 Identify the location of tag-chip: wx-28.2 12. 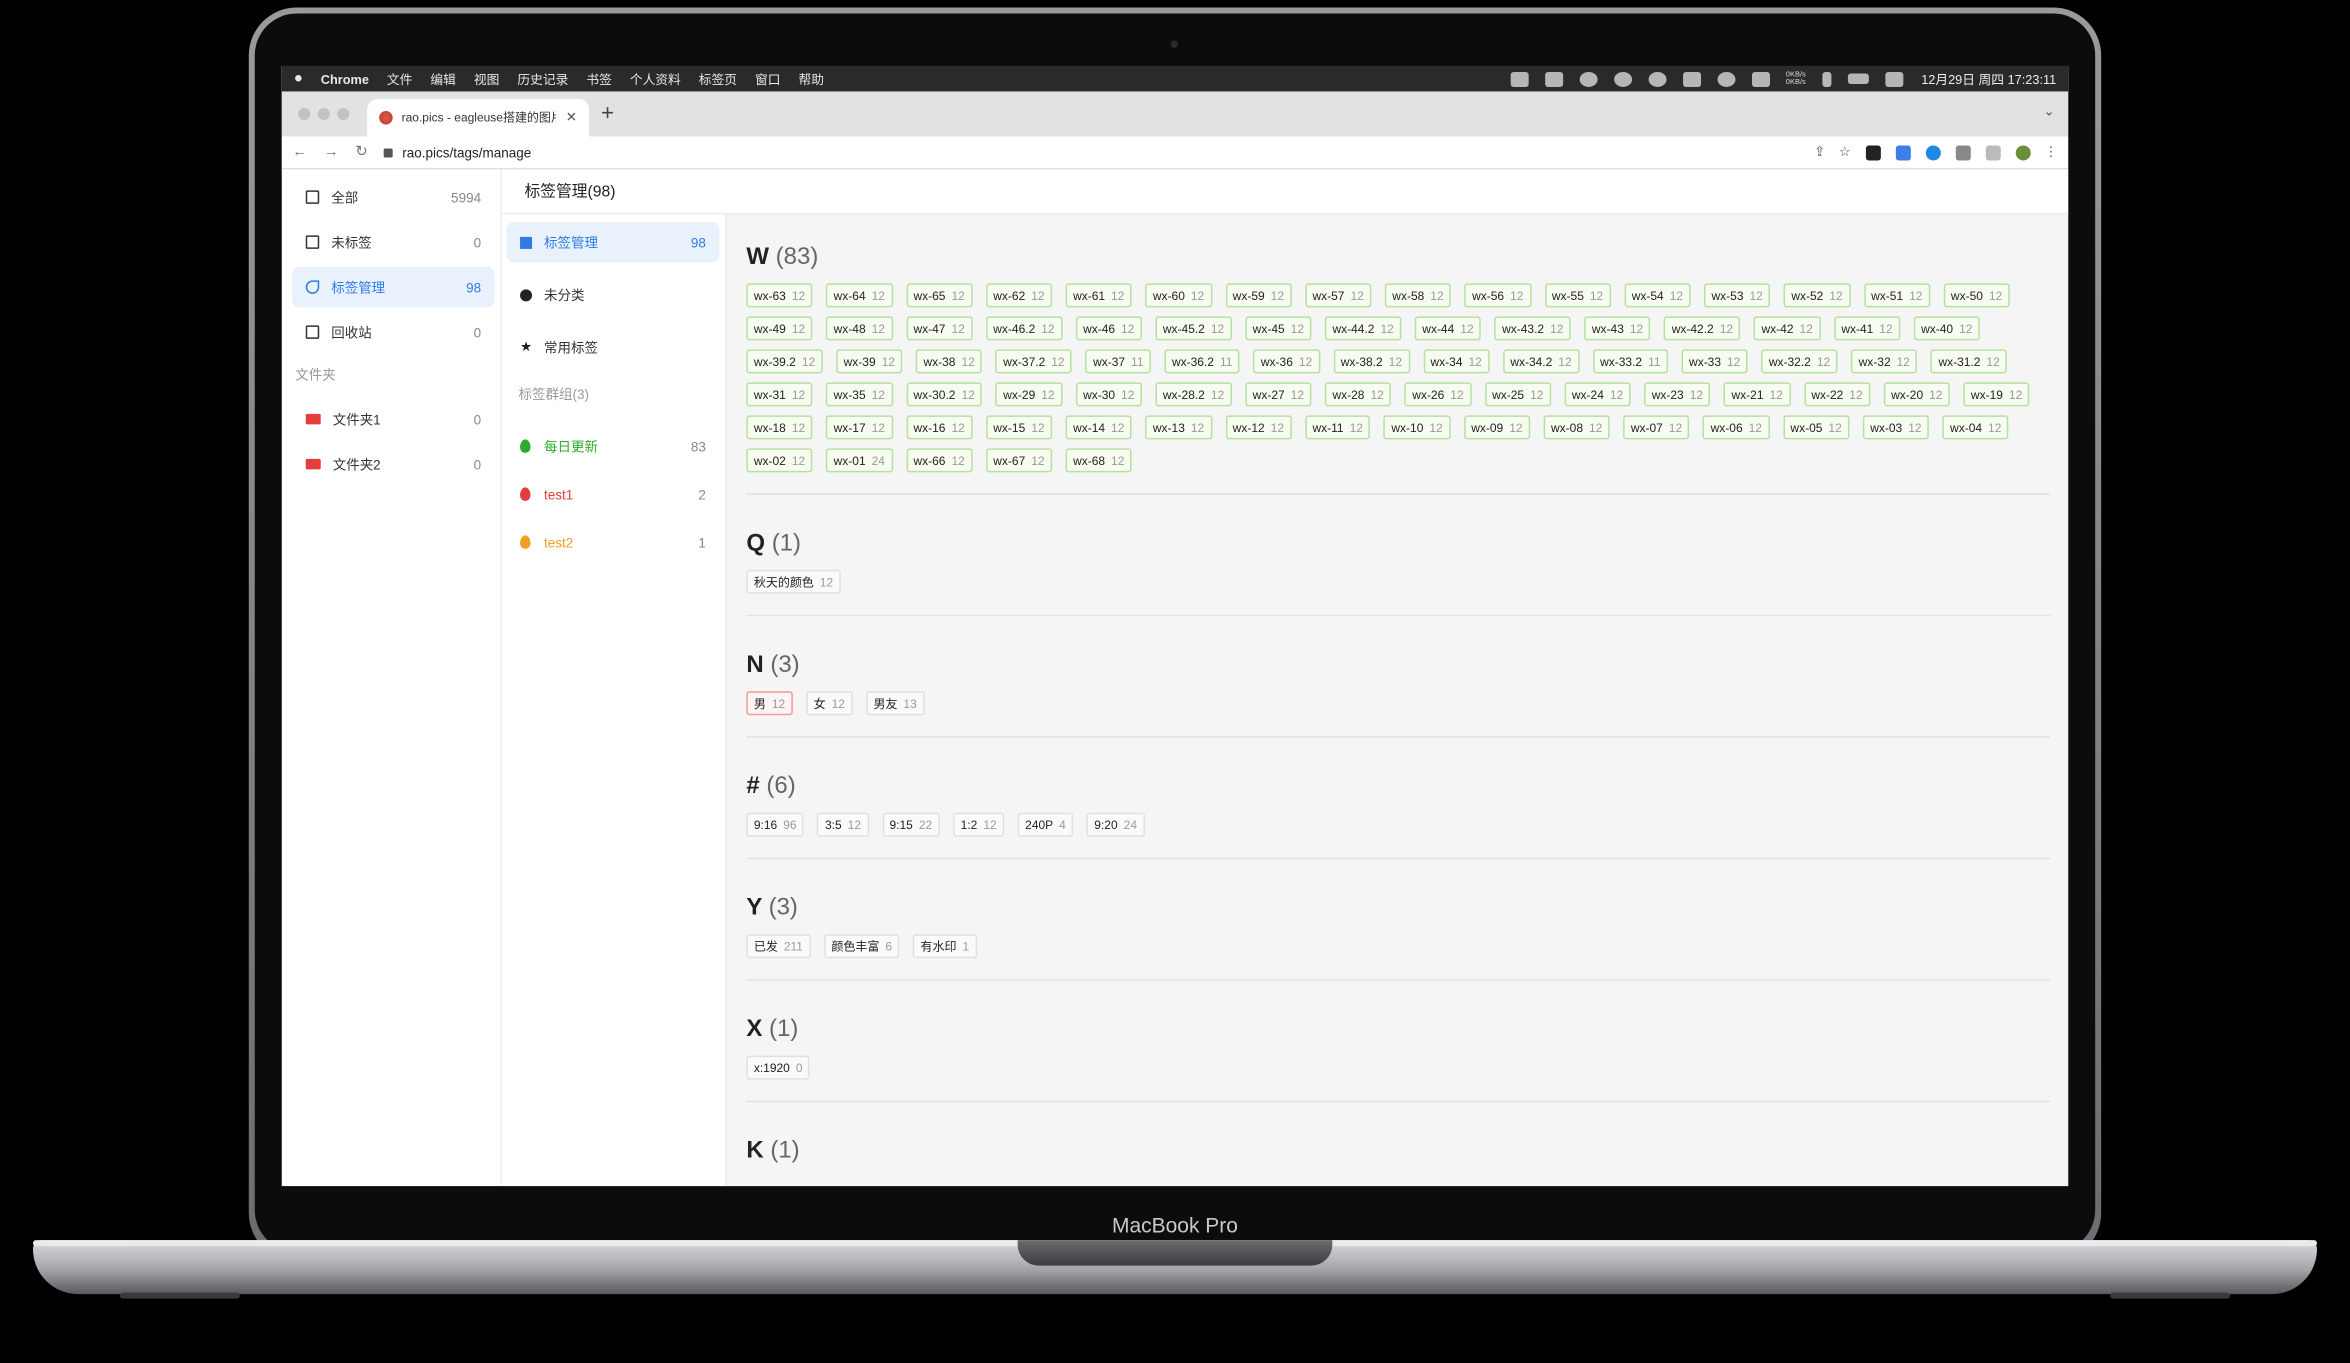
(1193, 394).